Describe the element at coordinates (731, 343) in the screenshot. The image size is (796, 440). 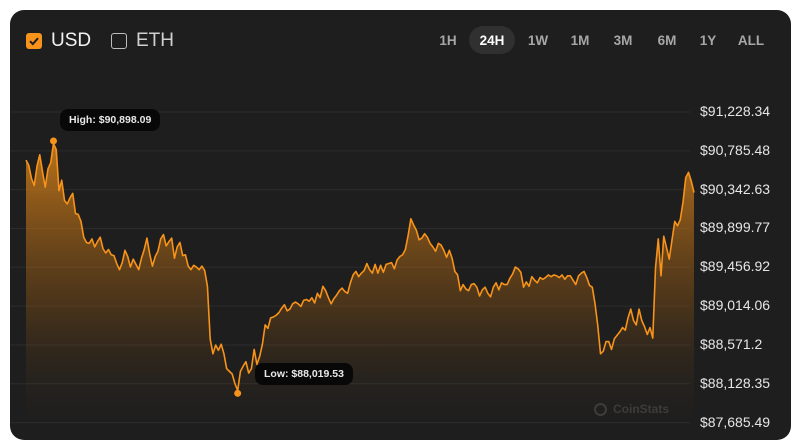
I see `y-tick-label: $88,571.2` at that location.